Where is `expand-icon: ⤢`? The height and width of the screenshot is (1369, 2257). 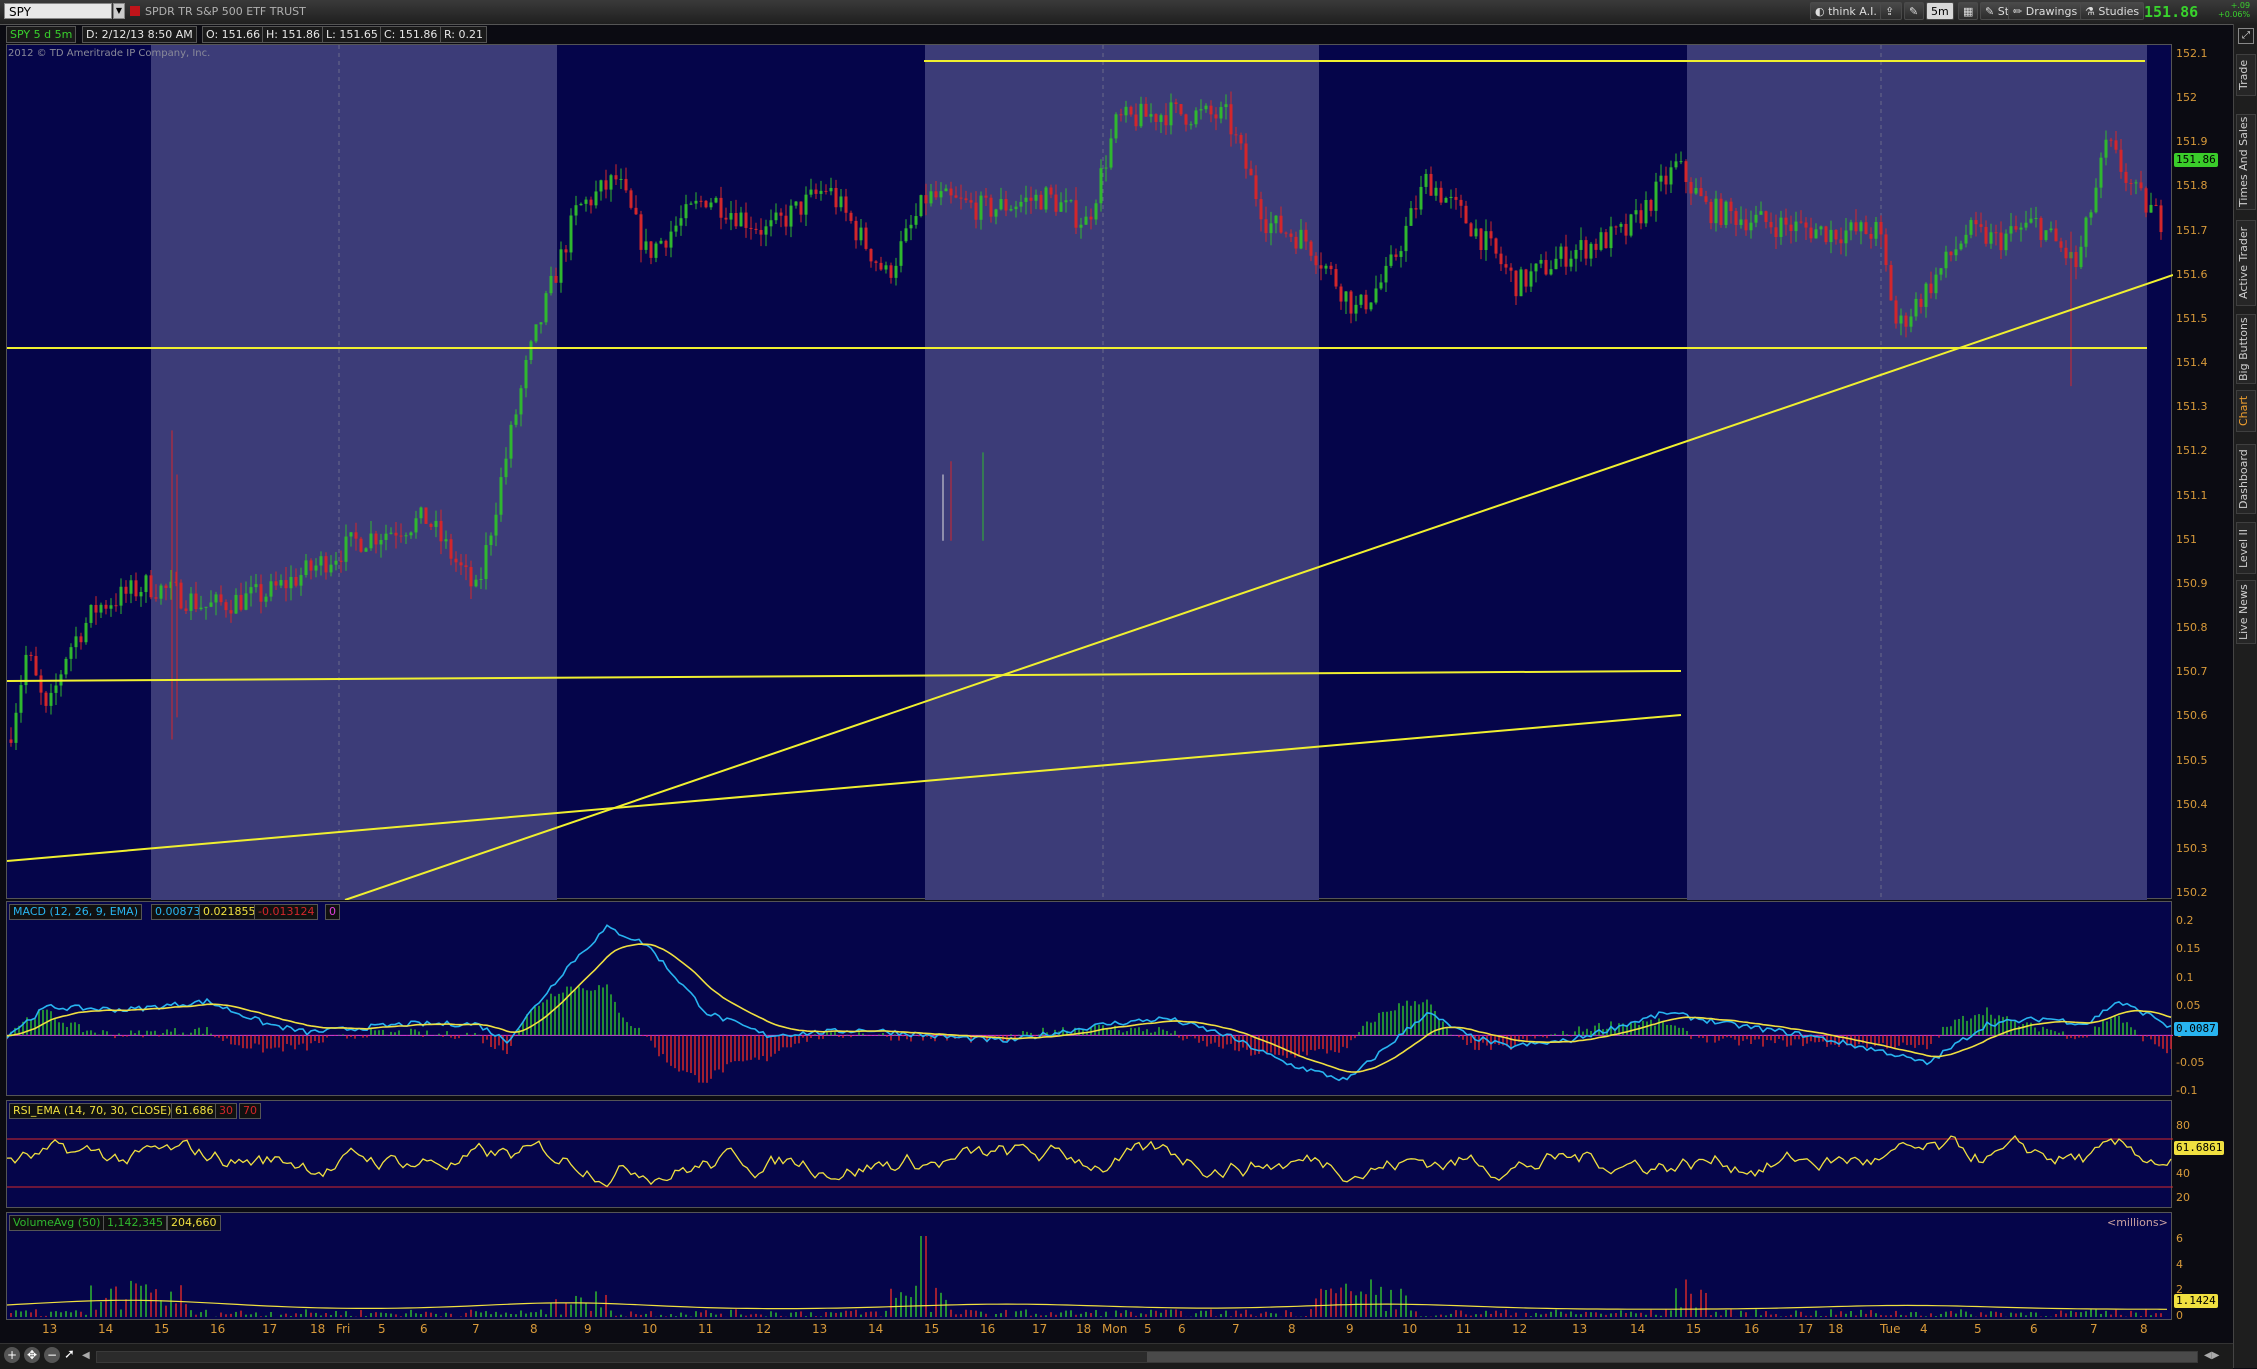
expand-icon: ⤢ is located at coordinates (2246, 36).